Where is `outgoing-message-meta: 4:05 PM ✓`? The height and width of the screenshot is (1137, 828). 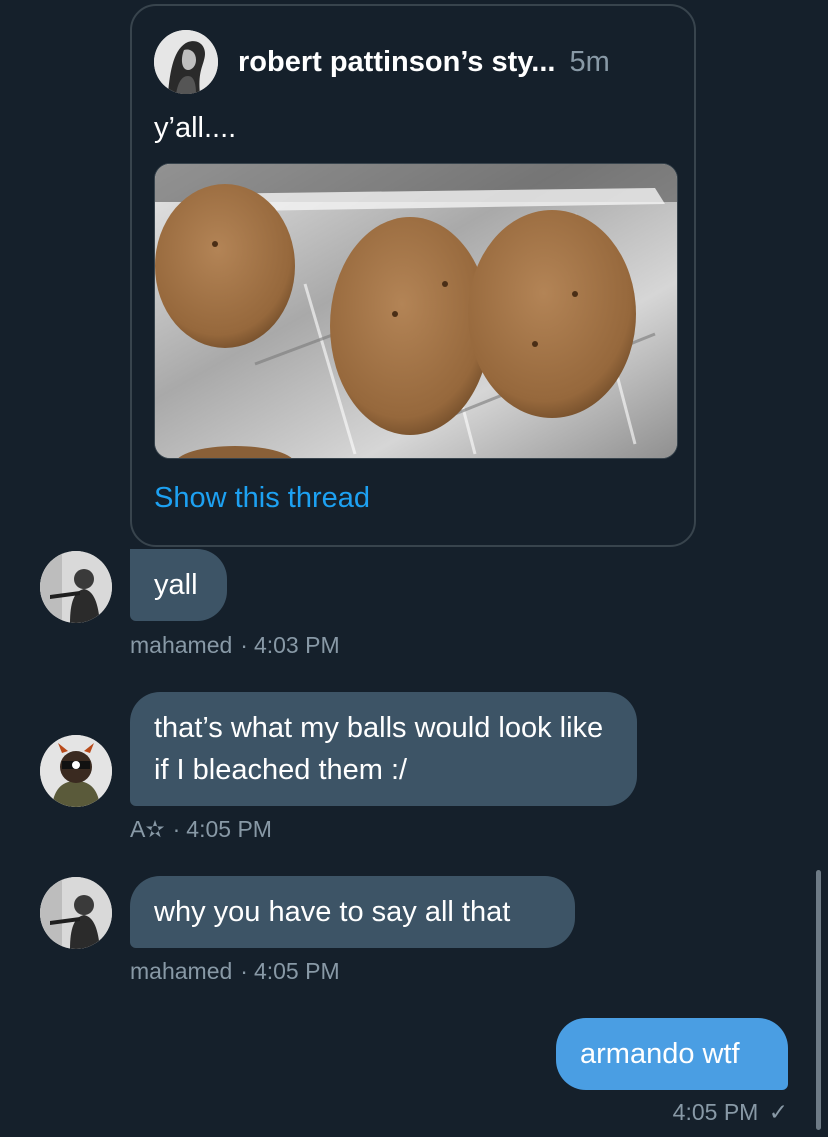
outgoing-message-meta: 4:05 PM ✓ is located at coordinates (730, 1112).